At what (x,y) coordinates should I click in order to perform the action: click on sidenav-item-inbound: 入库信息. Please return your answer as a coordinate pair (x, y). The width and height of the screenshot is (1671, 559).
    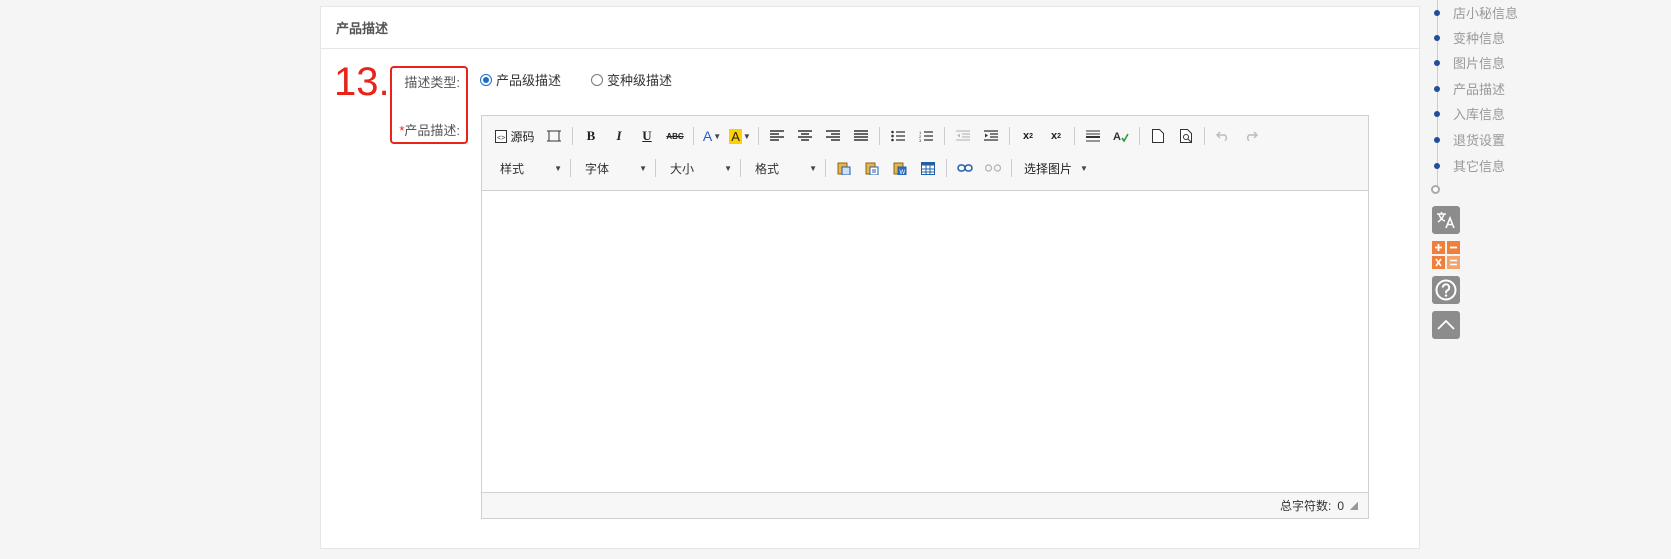
    Looking at the image, I should click on (1468, 113).